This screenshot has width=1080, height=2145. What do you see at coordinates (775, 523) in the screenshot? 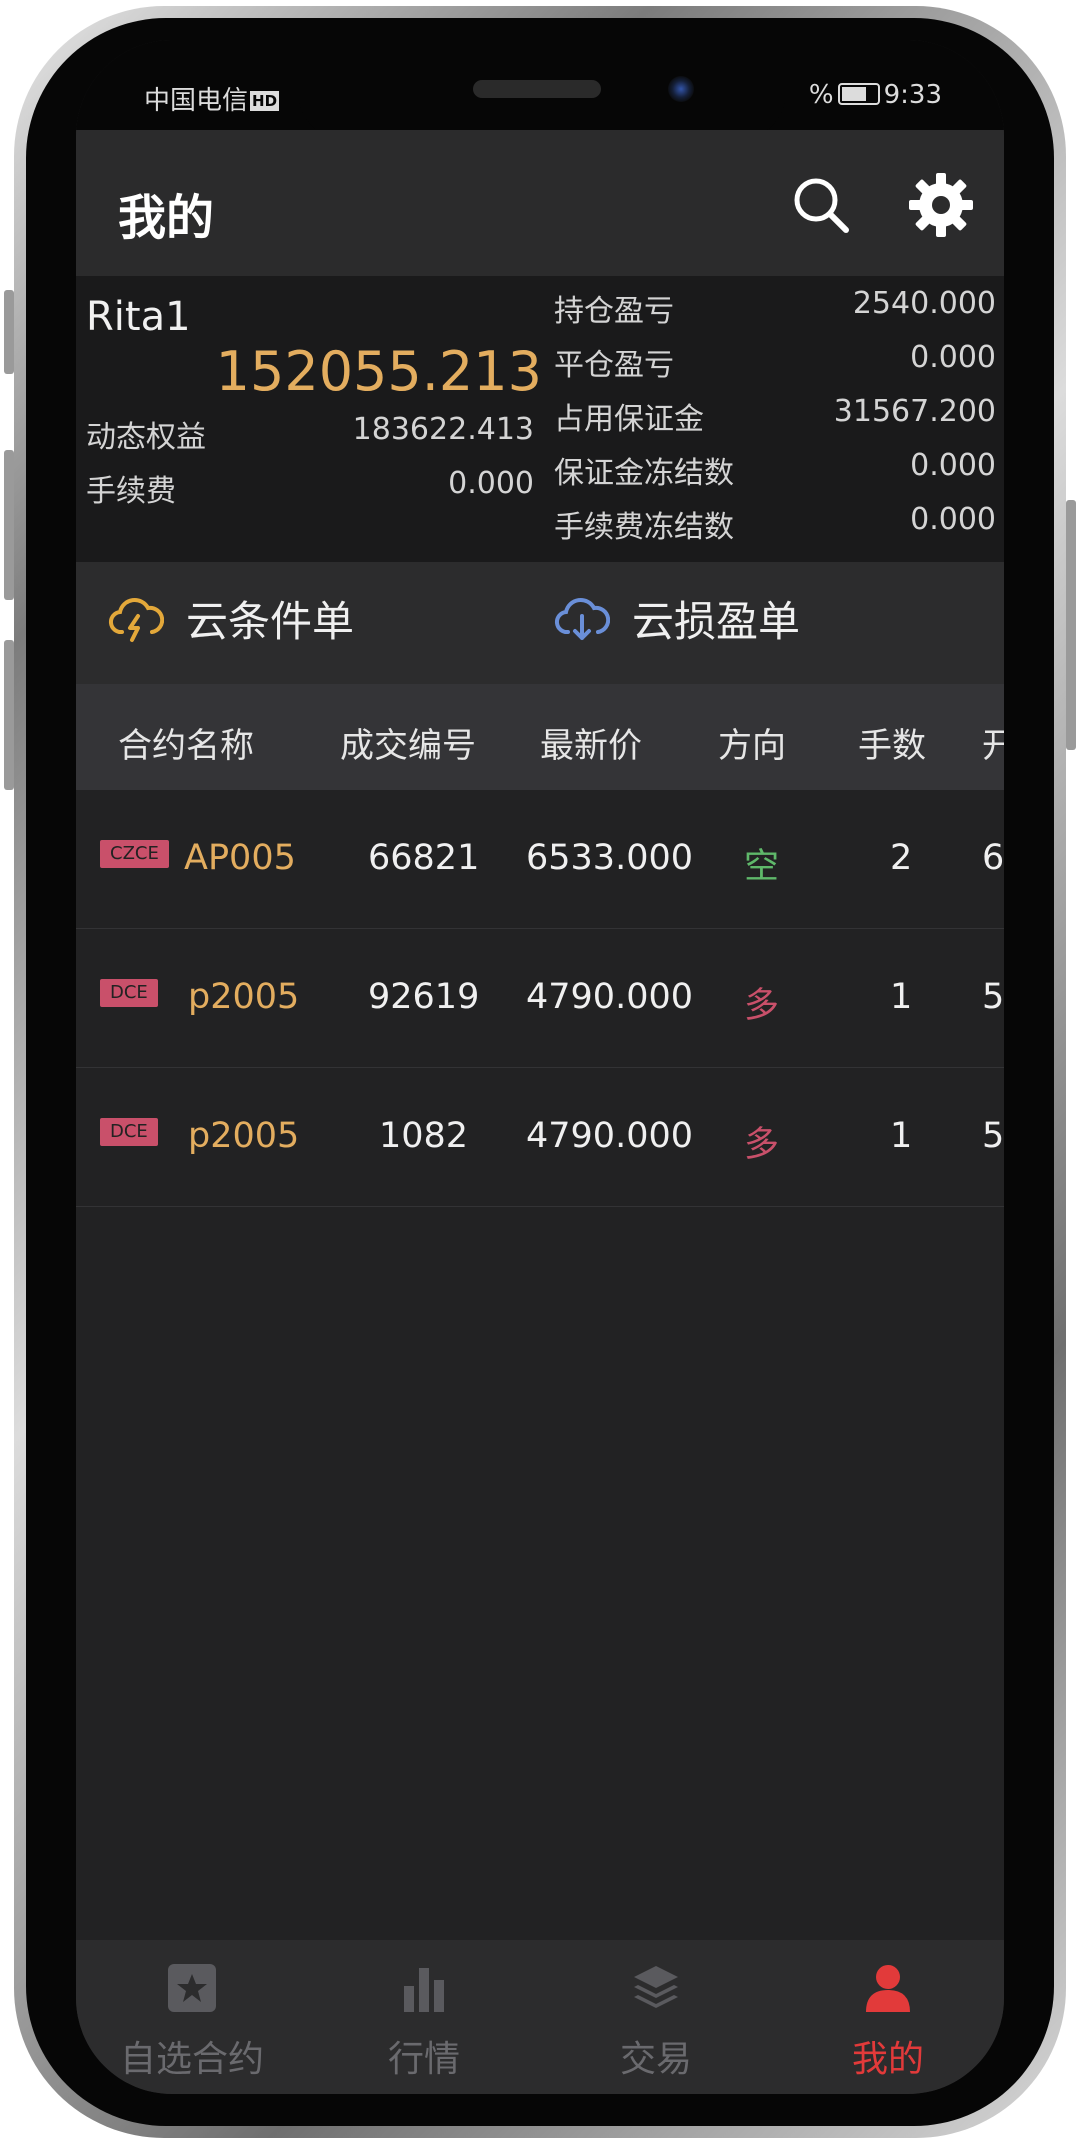
I see `right-row-fee-frozen: 手续费冻结数 0.000` at bounding box center [775, 523].